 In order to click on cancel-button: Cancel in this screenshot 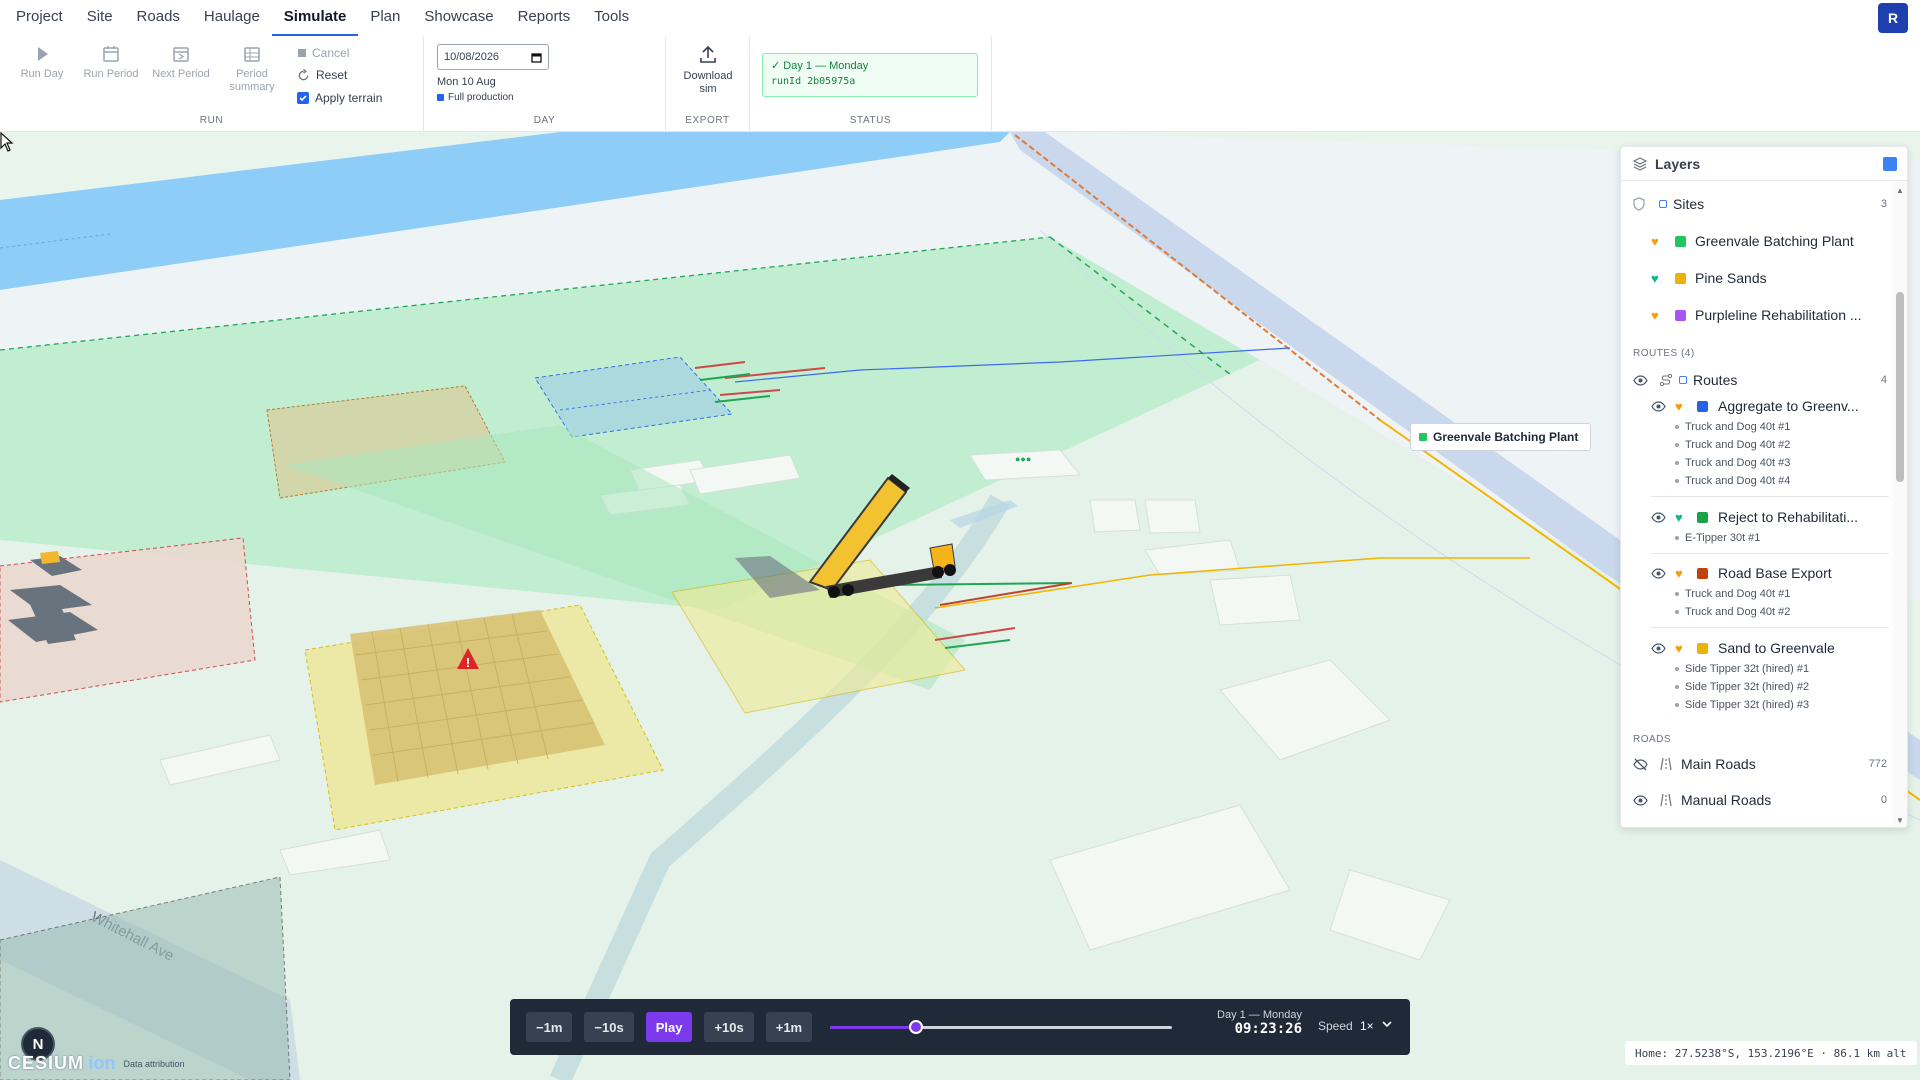, I will do `click(323, 53)`.